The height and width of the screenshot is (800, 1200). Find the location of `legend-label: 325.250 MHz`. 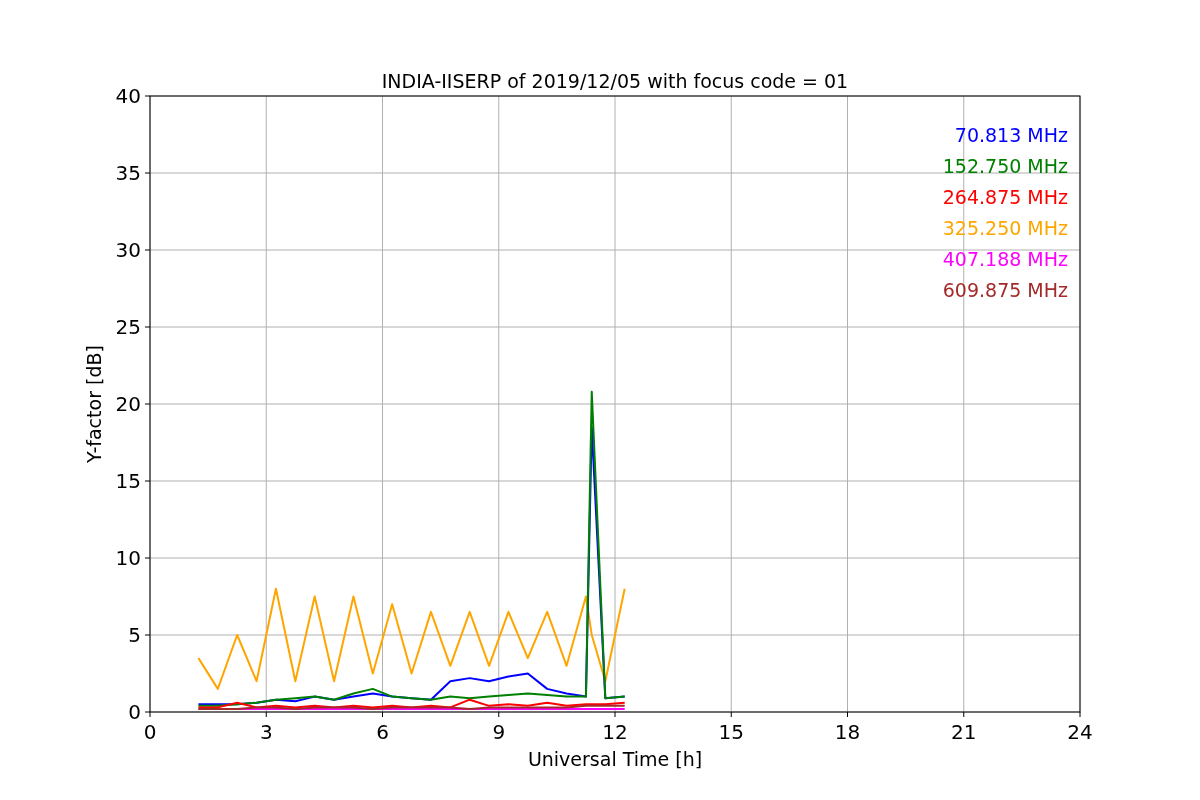

legend-label: 325.250 MHz is located at coordinates (1005, 228).